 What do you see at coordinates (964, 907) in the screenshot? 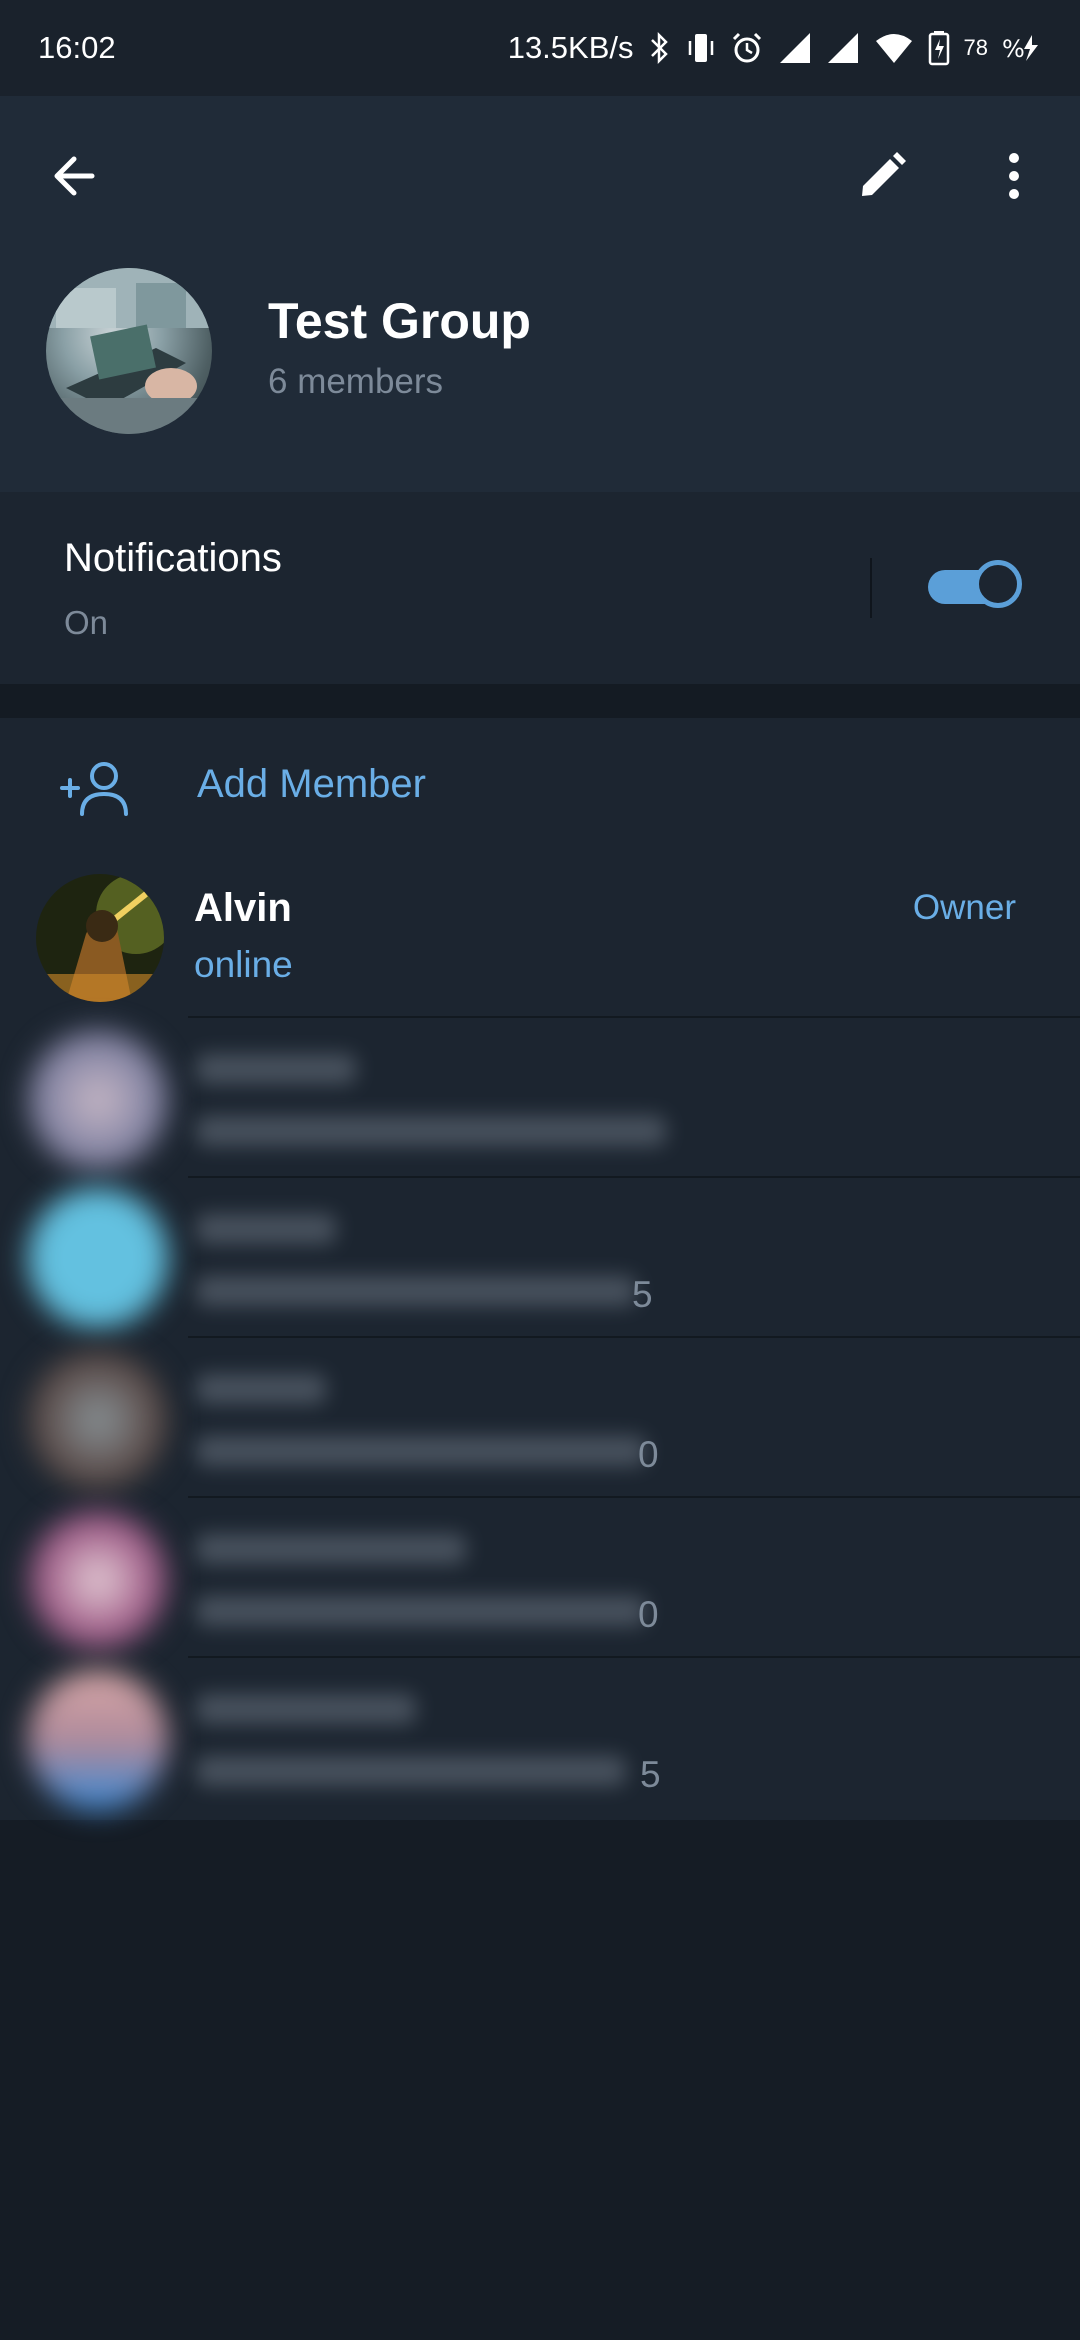
I see `member-role-badge: Owner` at bounding box center [964, 907].